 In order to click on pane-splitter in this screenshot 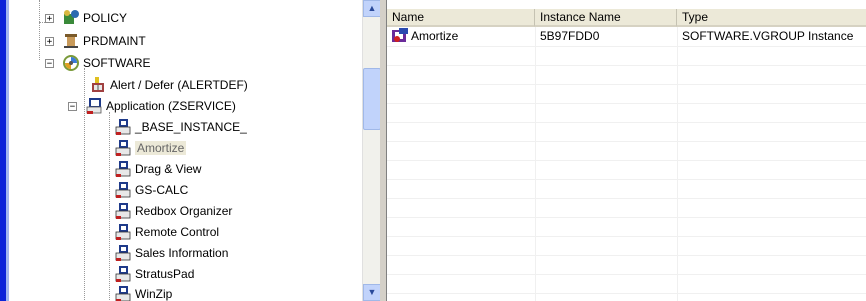, I will do `click(382, 150)`.